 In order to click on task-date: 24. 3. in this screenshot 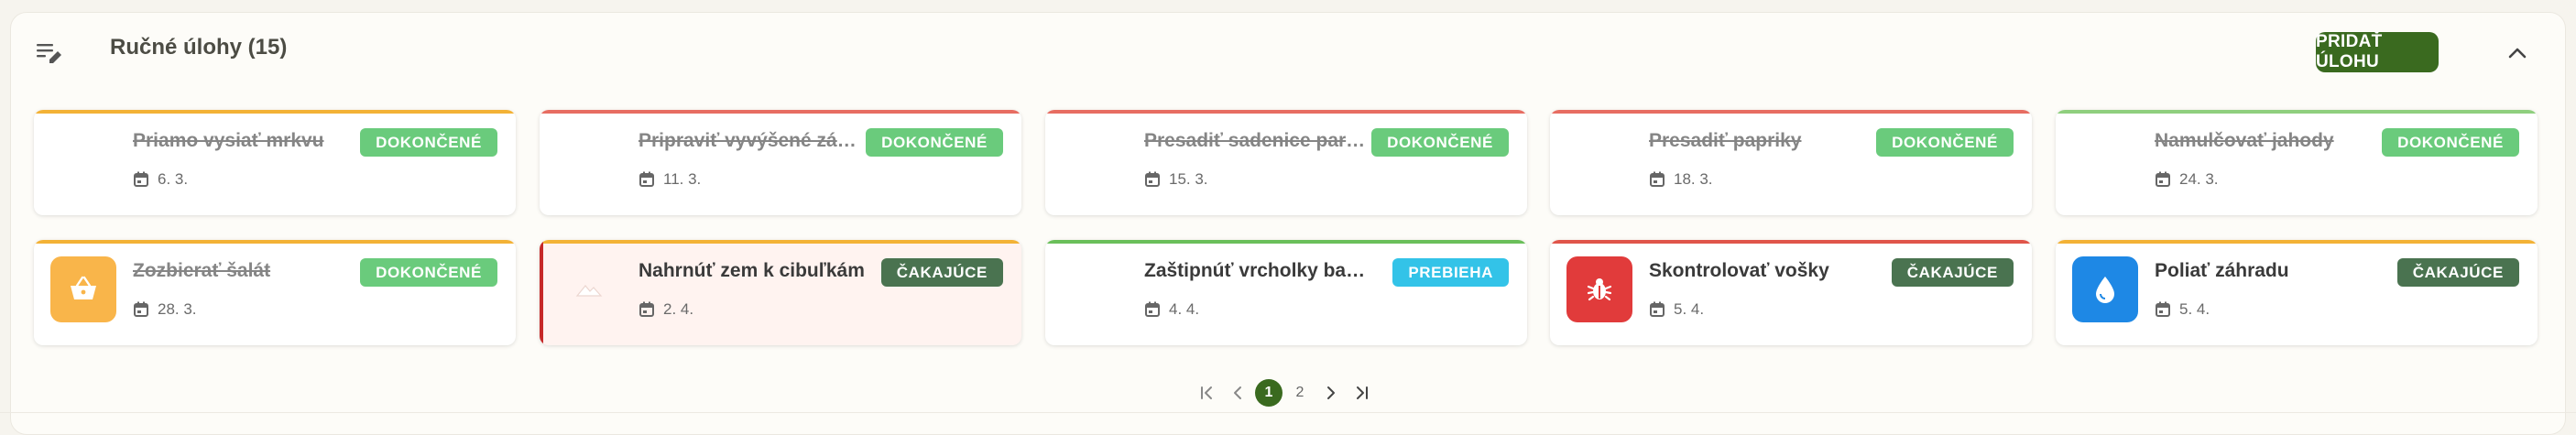, I will do `click(2187, 179)`.